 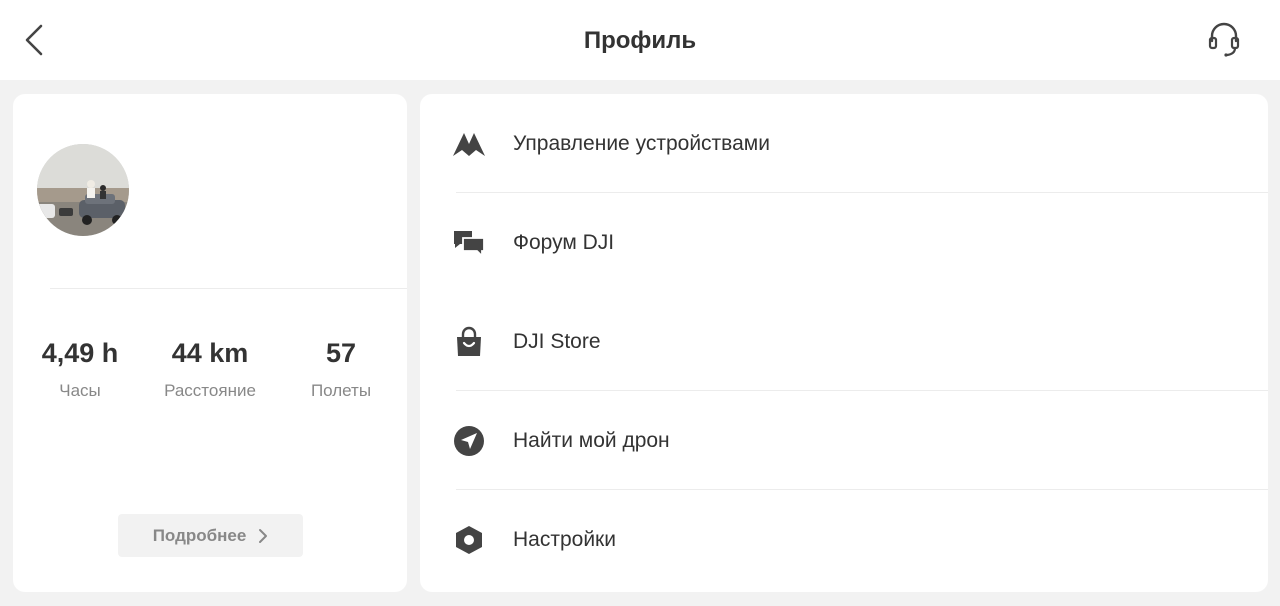 I want to click on stat-value: 4,49 h, so click(x=80, y=353).